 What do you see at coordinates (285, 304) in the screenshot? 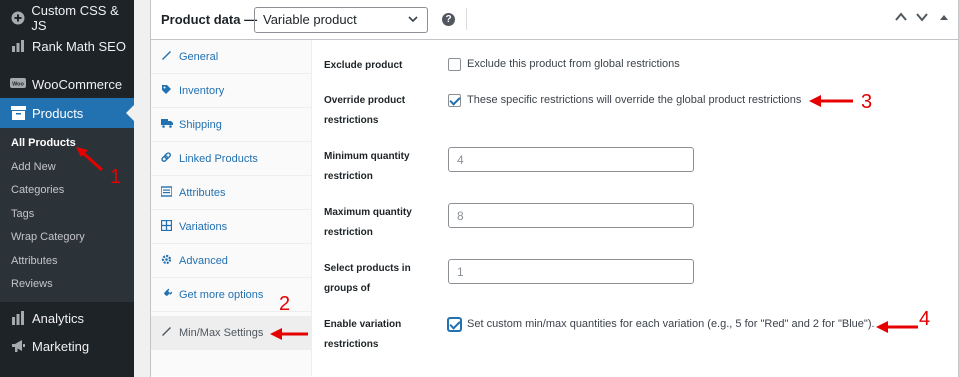
I see `annotation-number-2: 2` at bounding box center [285, 304].